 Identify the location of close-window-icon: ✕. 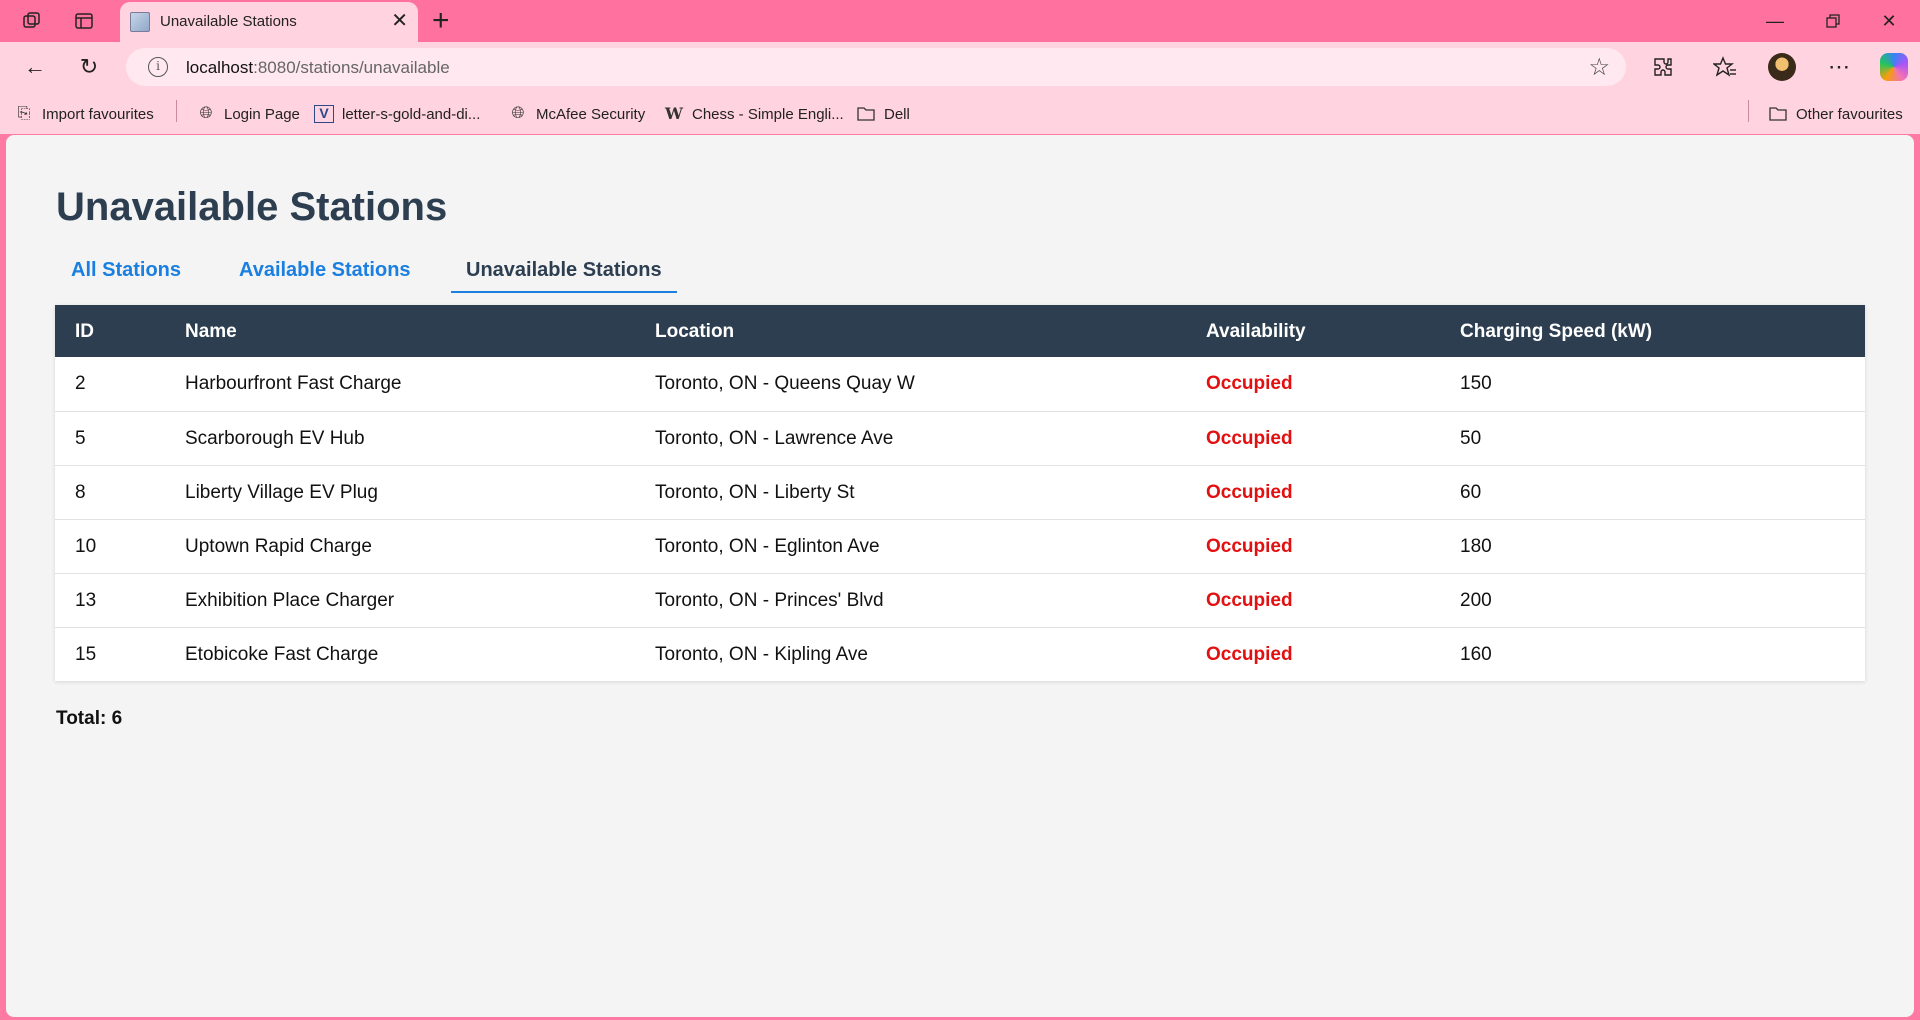
(1889, 21).